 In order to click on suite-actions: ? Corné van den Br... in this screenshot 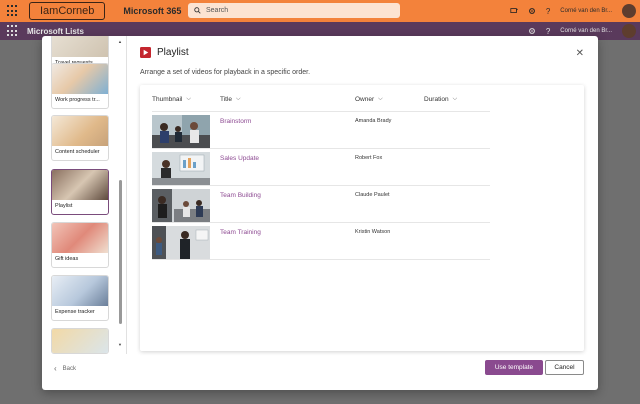, I will do `click(575, 11)`.